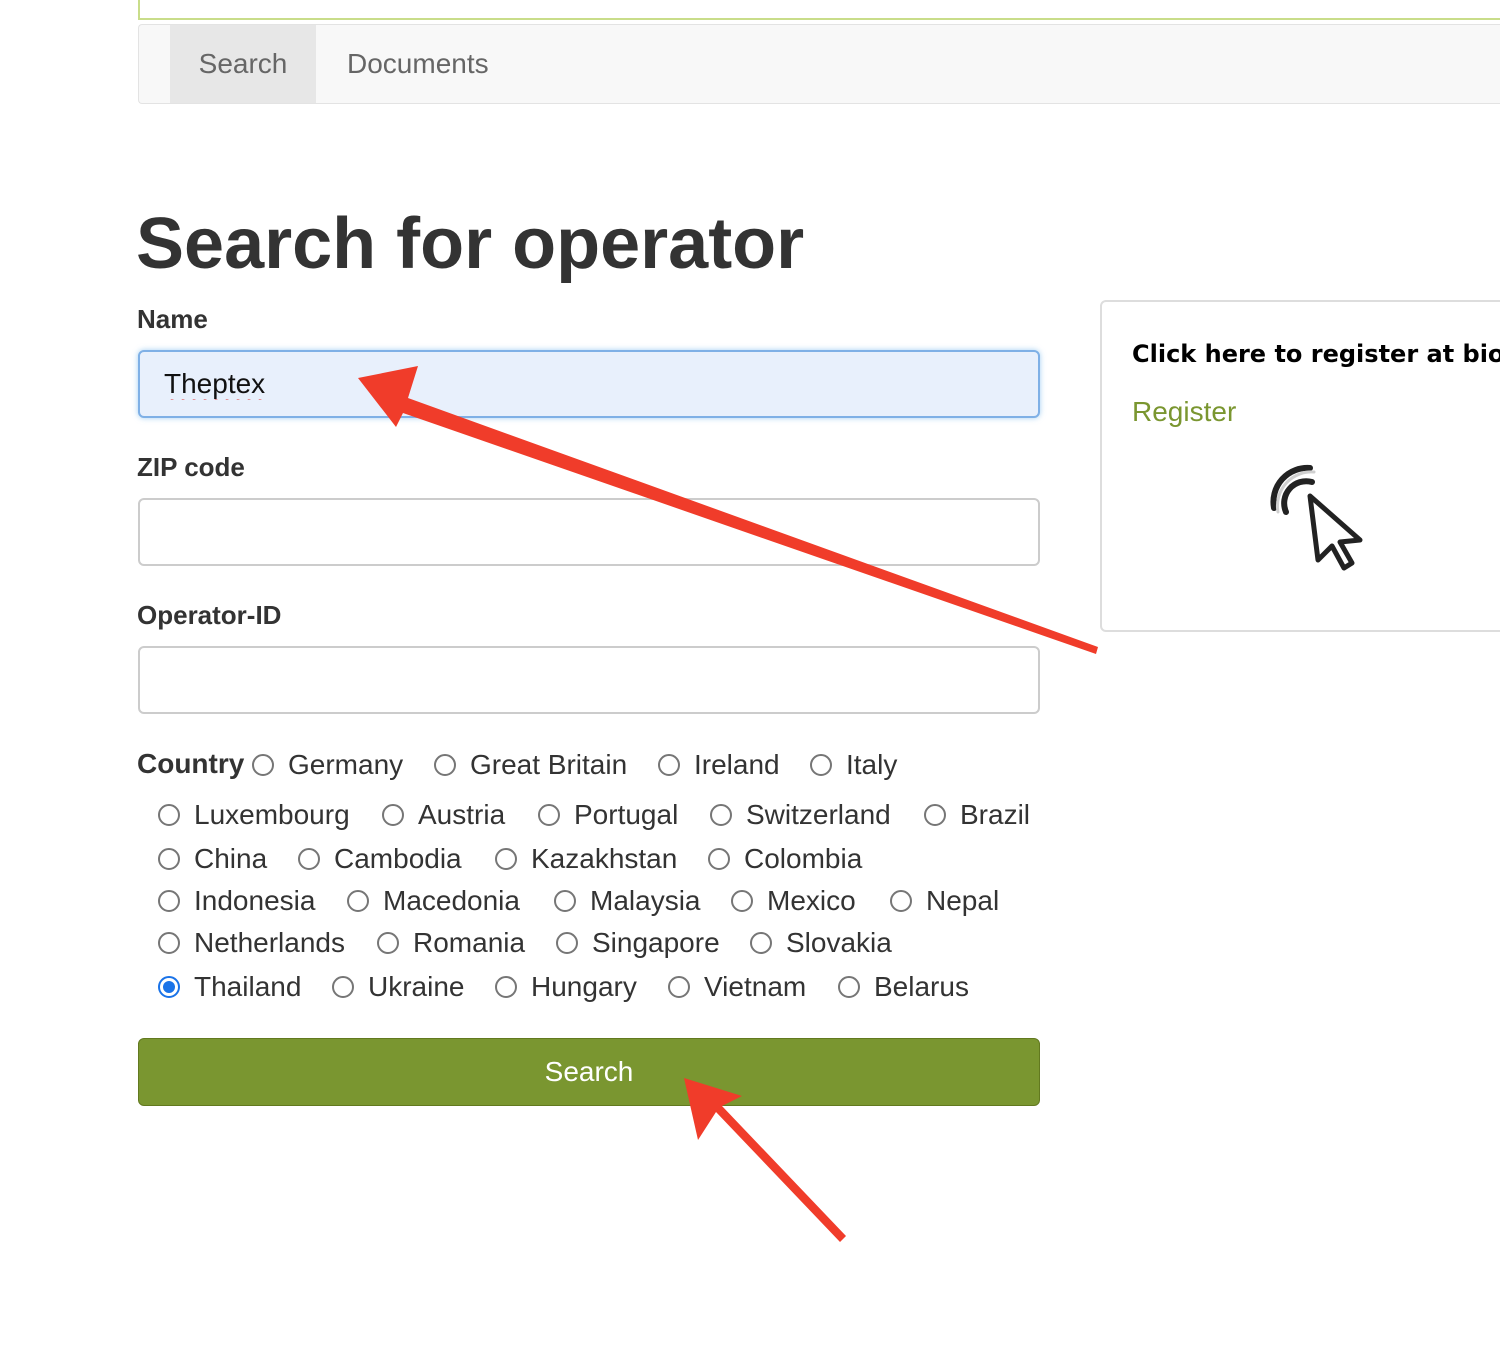 The image size is (1500, 1354). I want to click on tab-documents: Documents, so click(418, 64).